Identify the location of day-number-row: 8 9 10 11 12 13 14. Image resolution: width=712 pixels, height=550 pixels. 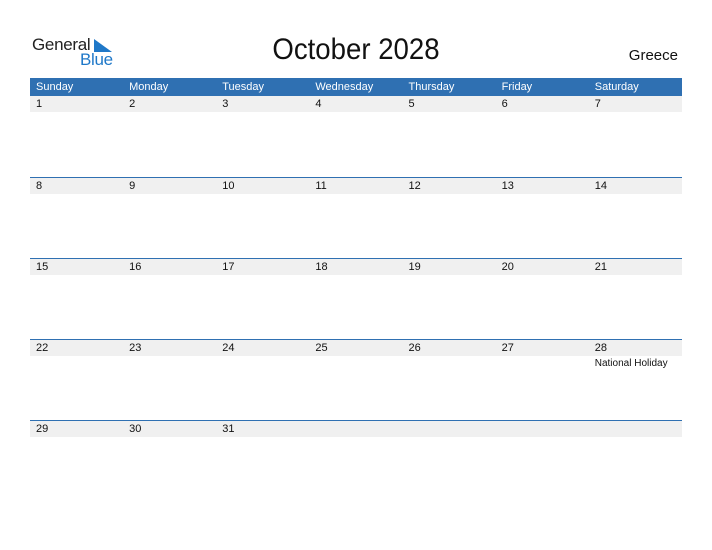
(356, 186).